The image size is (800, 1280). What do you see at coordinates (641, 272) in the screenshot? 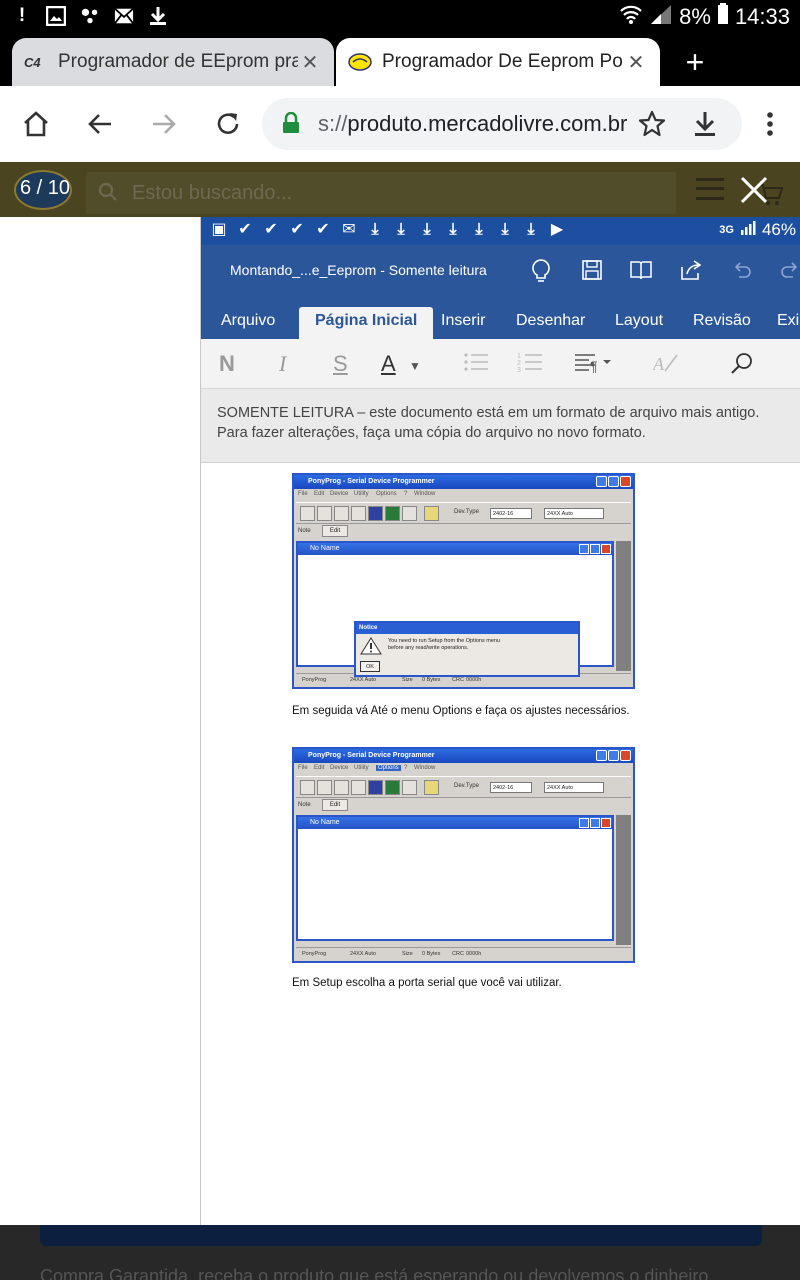
I see `read-mode-icon` at bounding box center [641, 272].